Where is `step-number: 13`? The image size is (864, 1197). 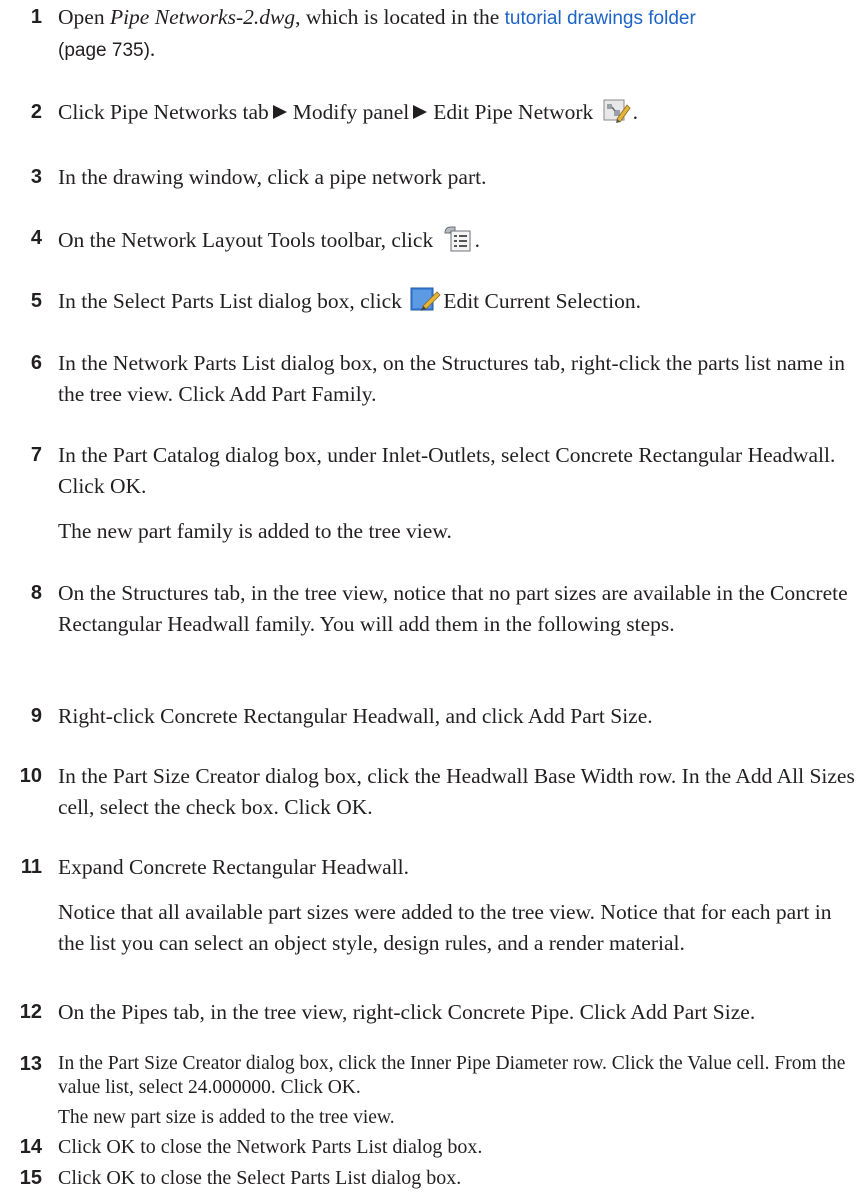 step-number: 13 is located at coordinates (30, 1064).